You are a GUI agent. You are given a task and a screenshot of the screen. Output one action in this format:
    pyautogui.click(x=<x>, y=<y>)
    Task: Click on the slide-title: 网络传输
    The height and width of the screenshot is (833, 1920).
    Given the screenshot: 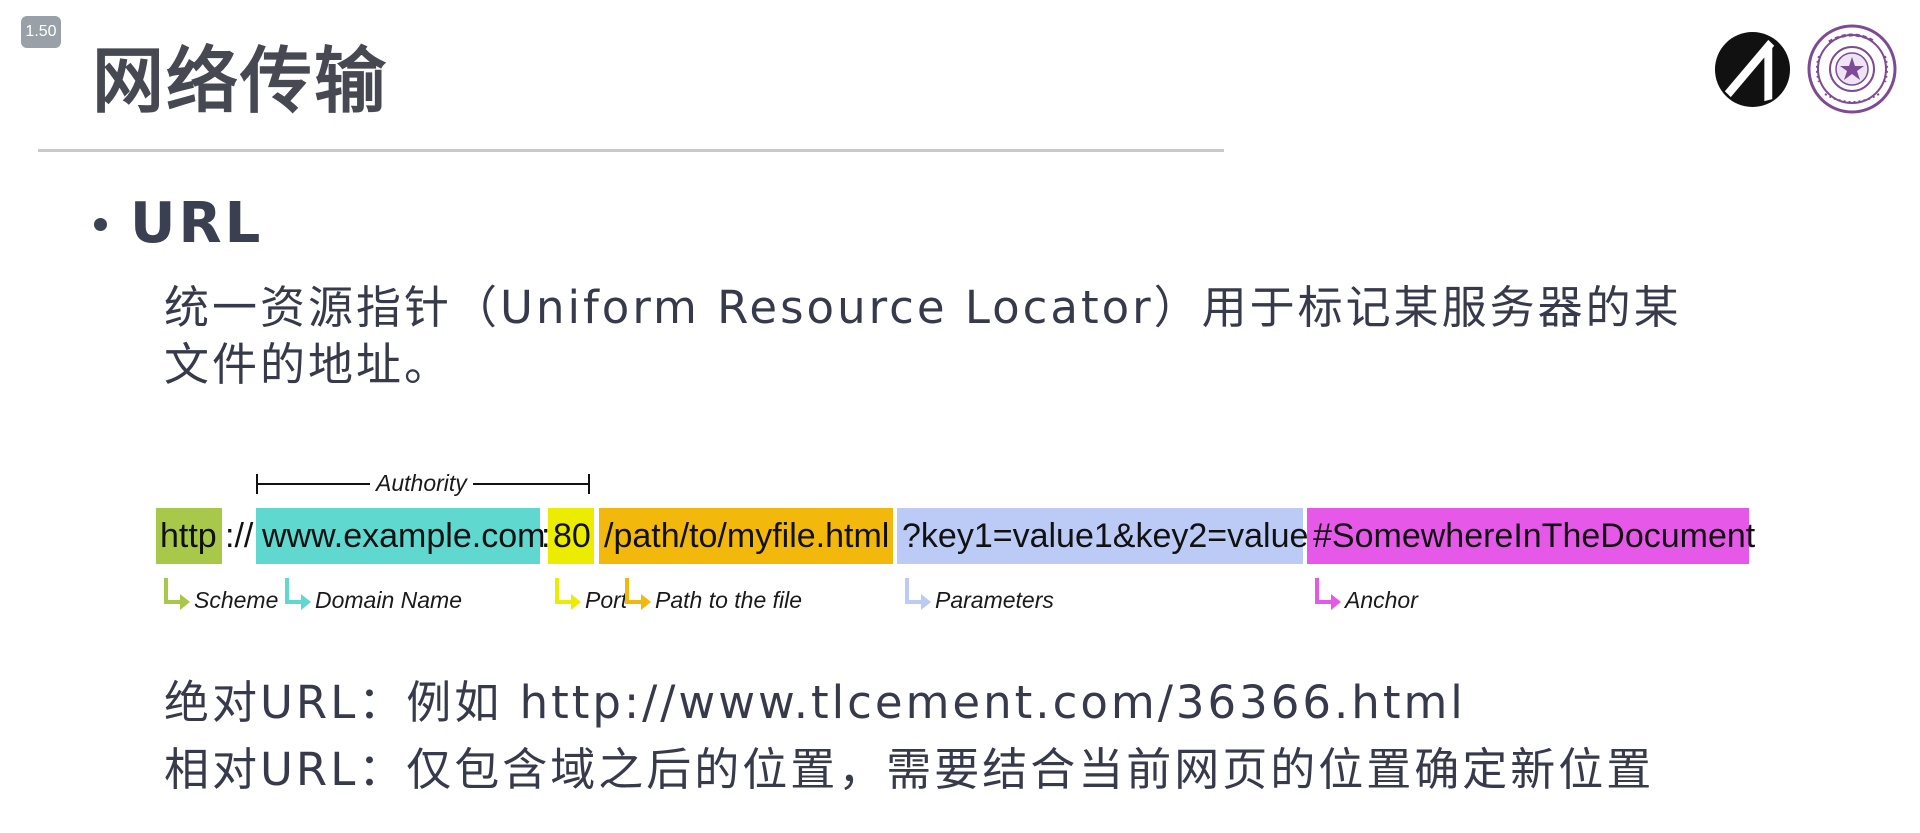 What is the action you would take?
    pyautogui.click(x=240, y=81)
    